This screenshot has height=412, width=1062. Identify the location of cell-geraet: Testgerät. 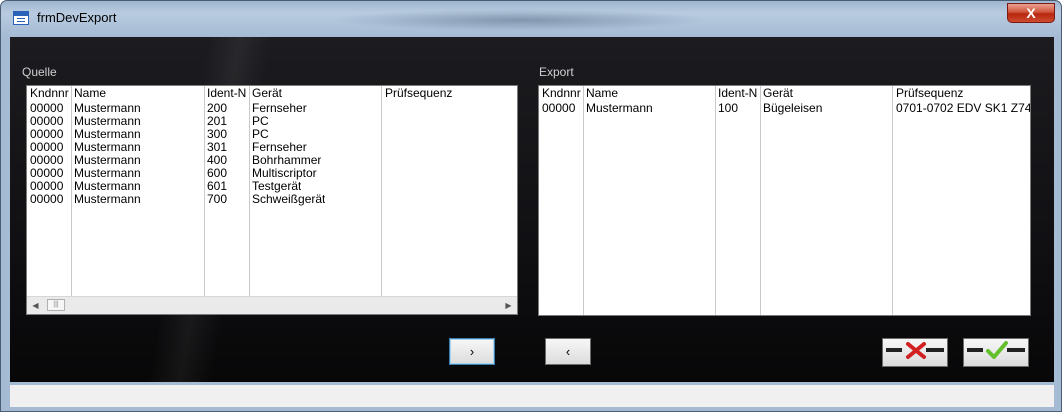
(277, 186).